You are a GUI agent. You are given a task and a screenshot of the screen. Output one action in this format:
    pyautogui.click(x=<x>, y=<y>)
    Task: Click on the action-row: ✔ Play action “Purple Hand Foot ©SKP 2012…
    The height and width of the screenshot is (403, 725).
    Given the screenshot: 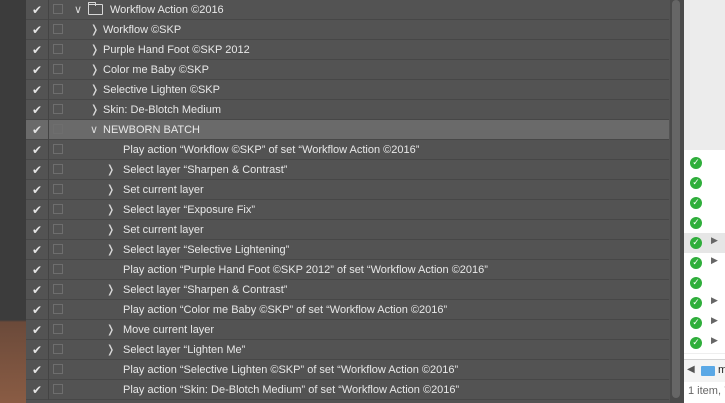 What is the action you would take?
    pyautogui.click(x=347, y=270)
    